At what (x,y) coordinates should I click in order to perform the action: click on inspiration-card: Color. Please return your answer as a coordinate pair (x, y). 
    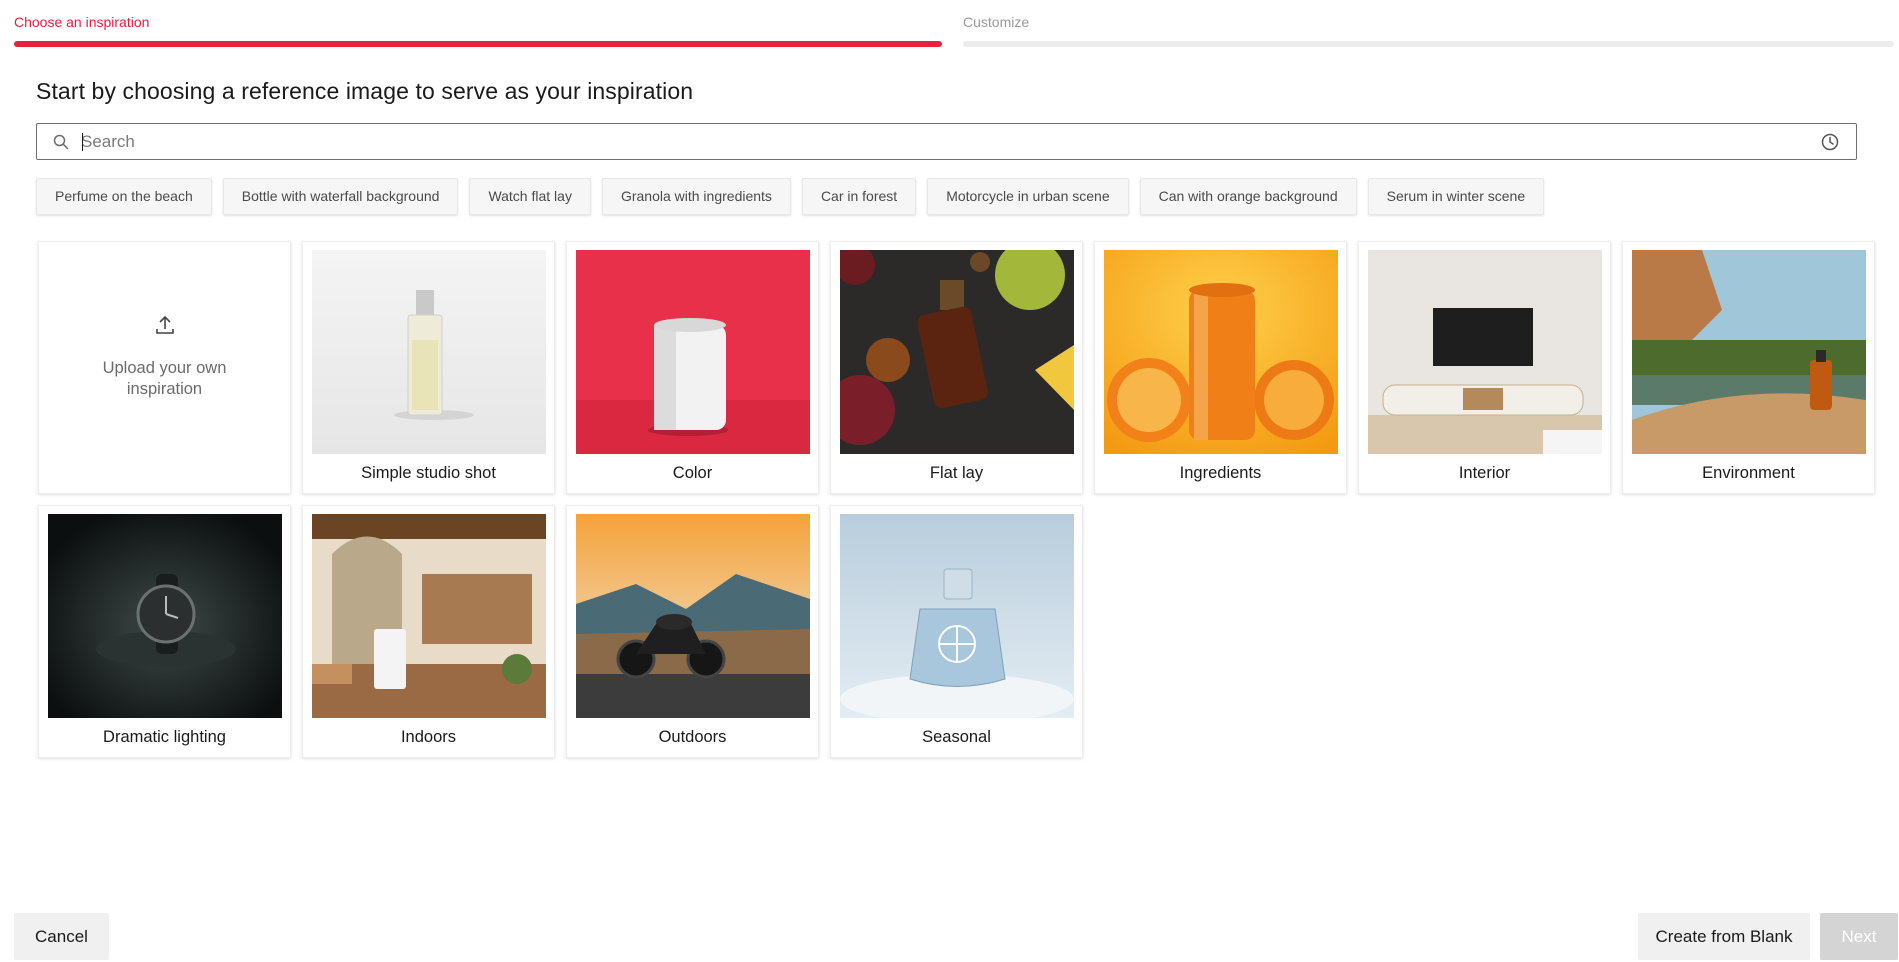
    Looking at the image, I should click on (692, 367).